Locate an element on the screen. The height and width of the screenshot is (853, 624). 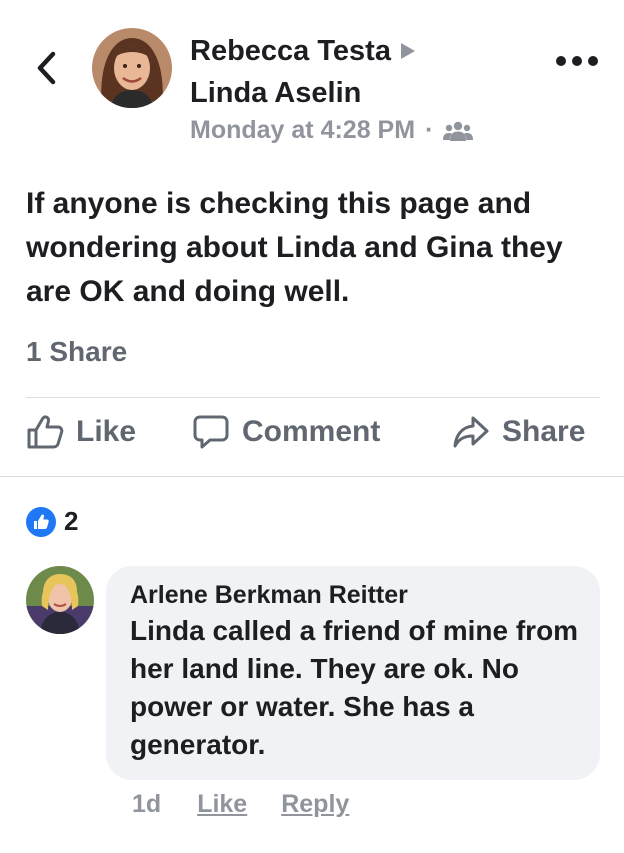
commenter-avatar is located at coordinates (60, 600).